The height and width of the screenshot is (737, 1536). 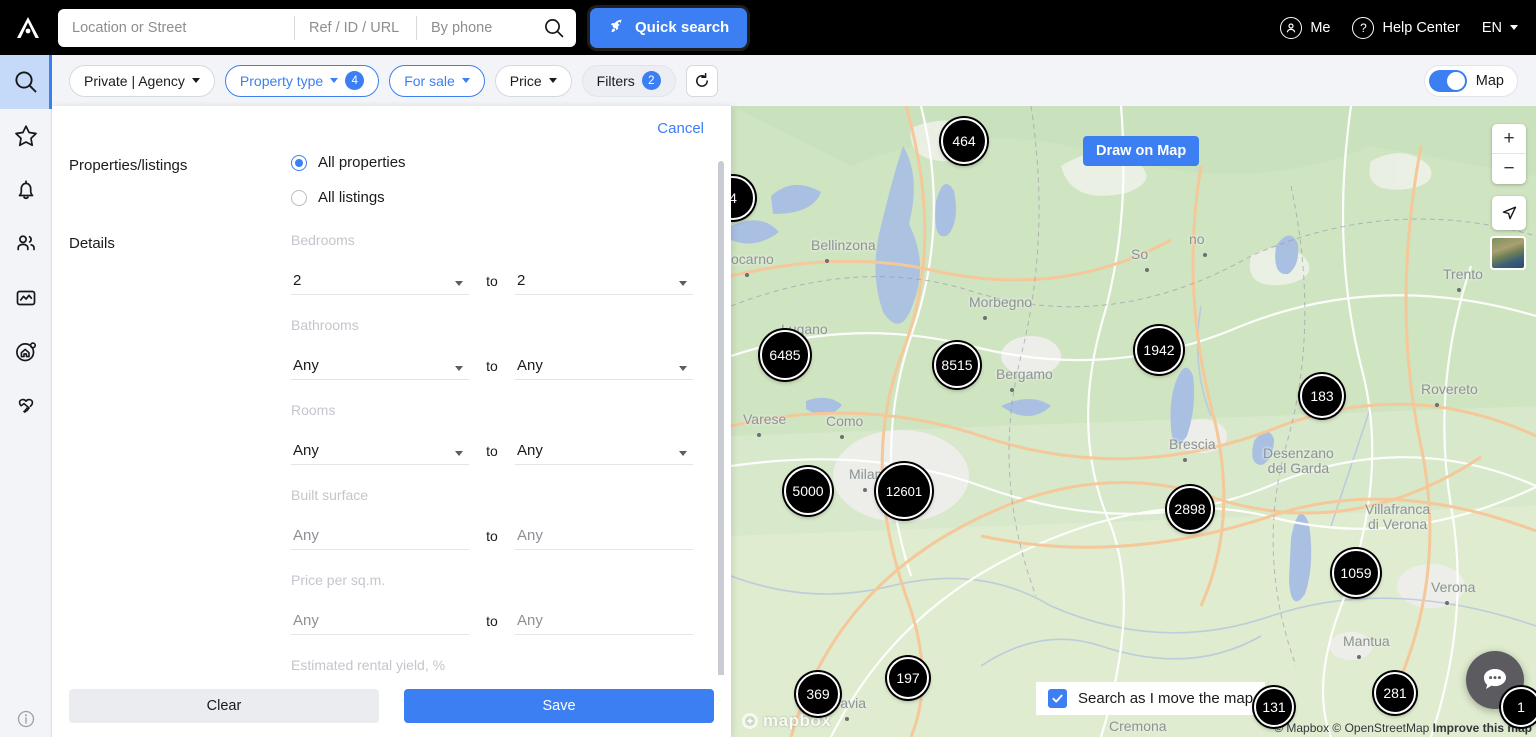 I want to click on info-icon, so click(x=26, y=719).